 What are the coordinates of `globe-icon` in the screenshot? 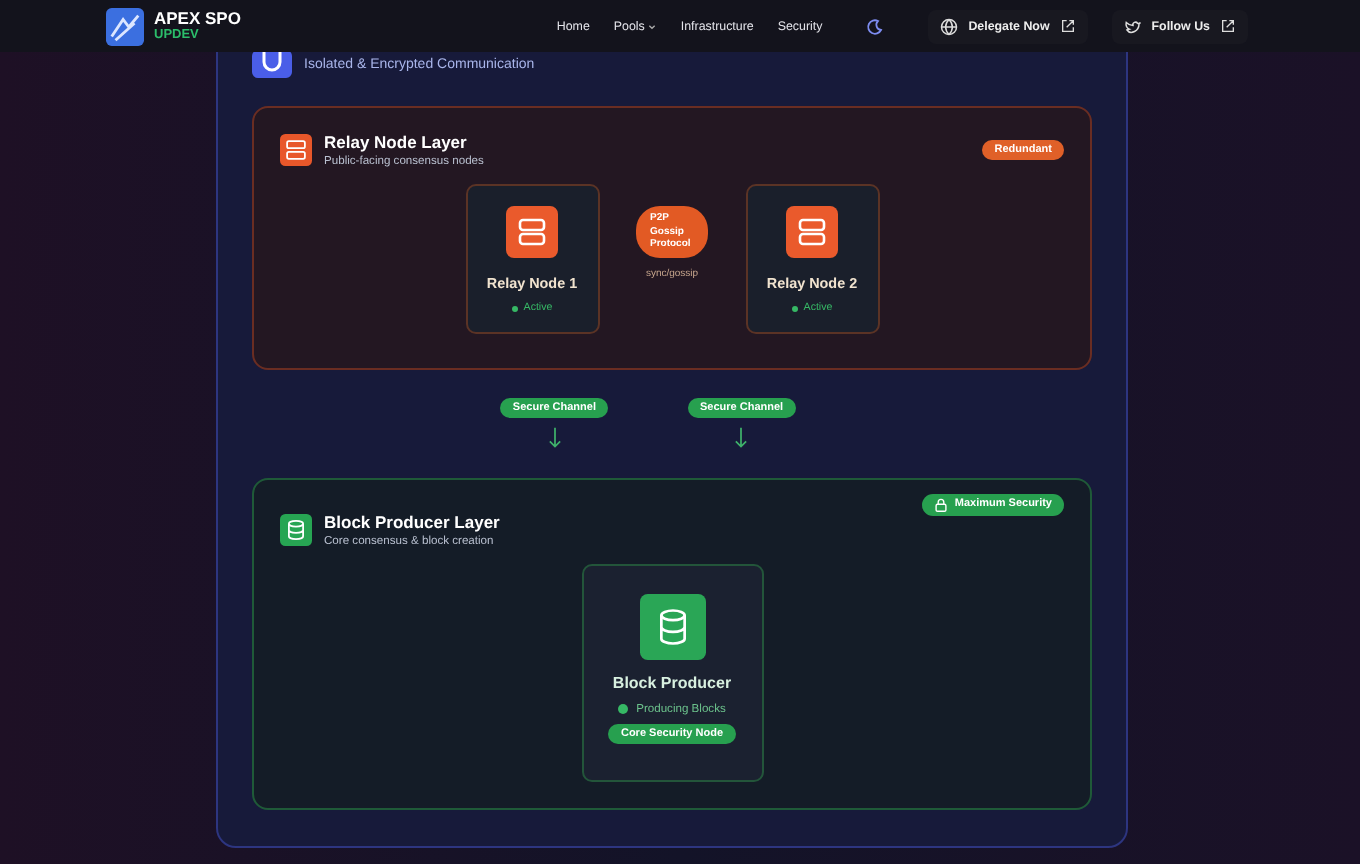 It's located at (949, 26).